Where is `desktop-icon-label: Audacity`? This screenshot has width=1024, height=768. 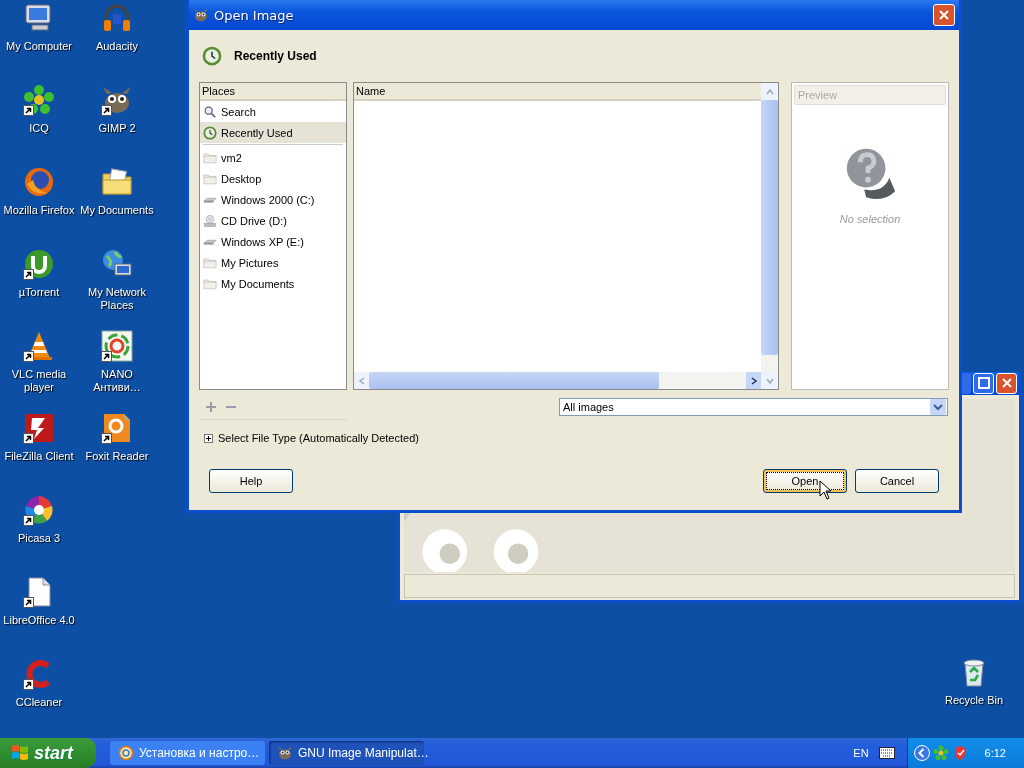
desktop-icon-label: Audacity is located at coordinates (117, 46).